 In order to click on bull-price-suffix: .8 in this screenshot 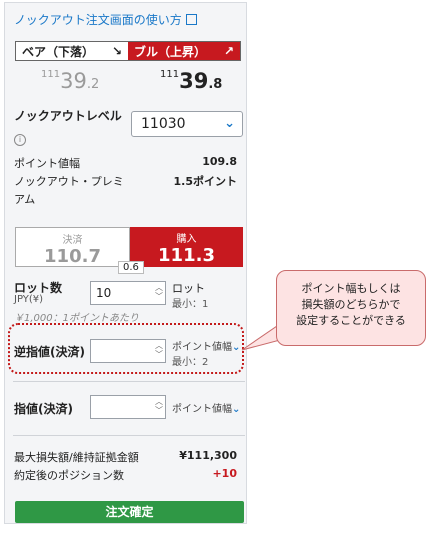, I will do `click(215, 84)`.